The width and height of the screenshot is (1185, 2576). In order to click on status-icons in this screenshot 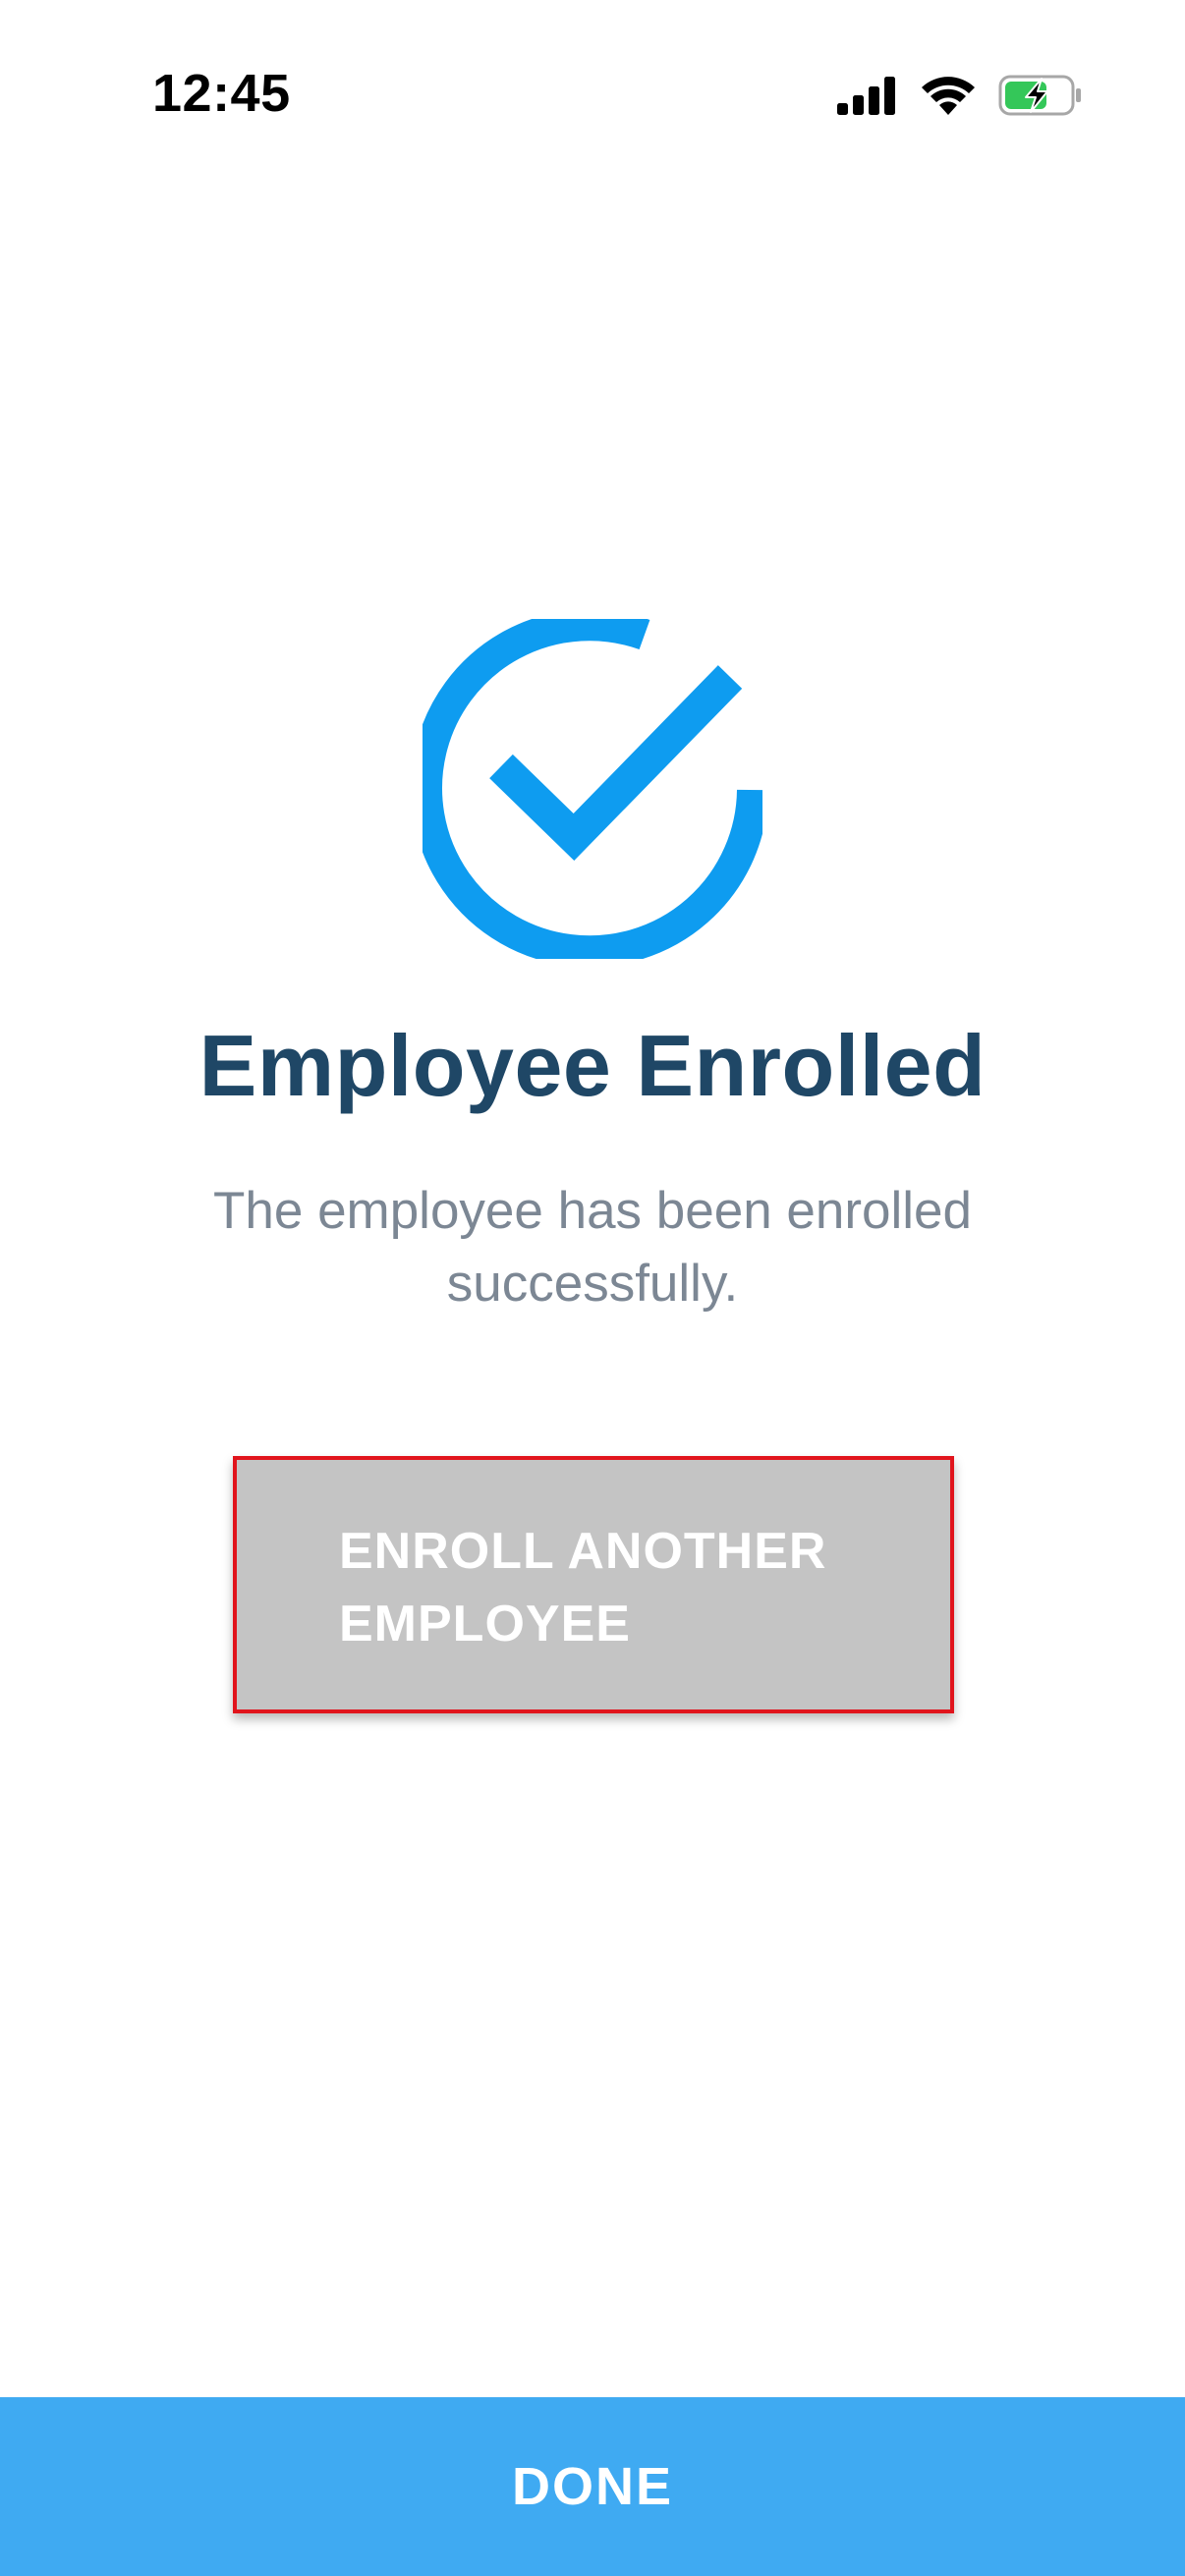, I will do `click(960, 97)`.